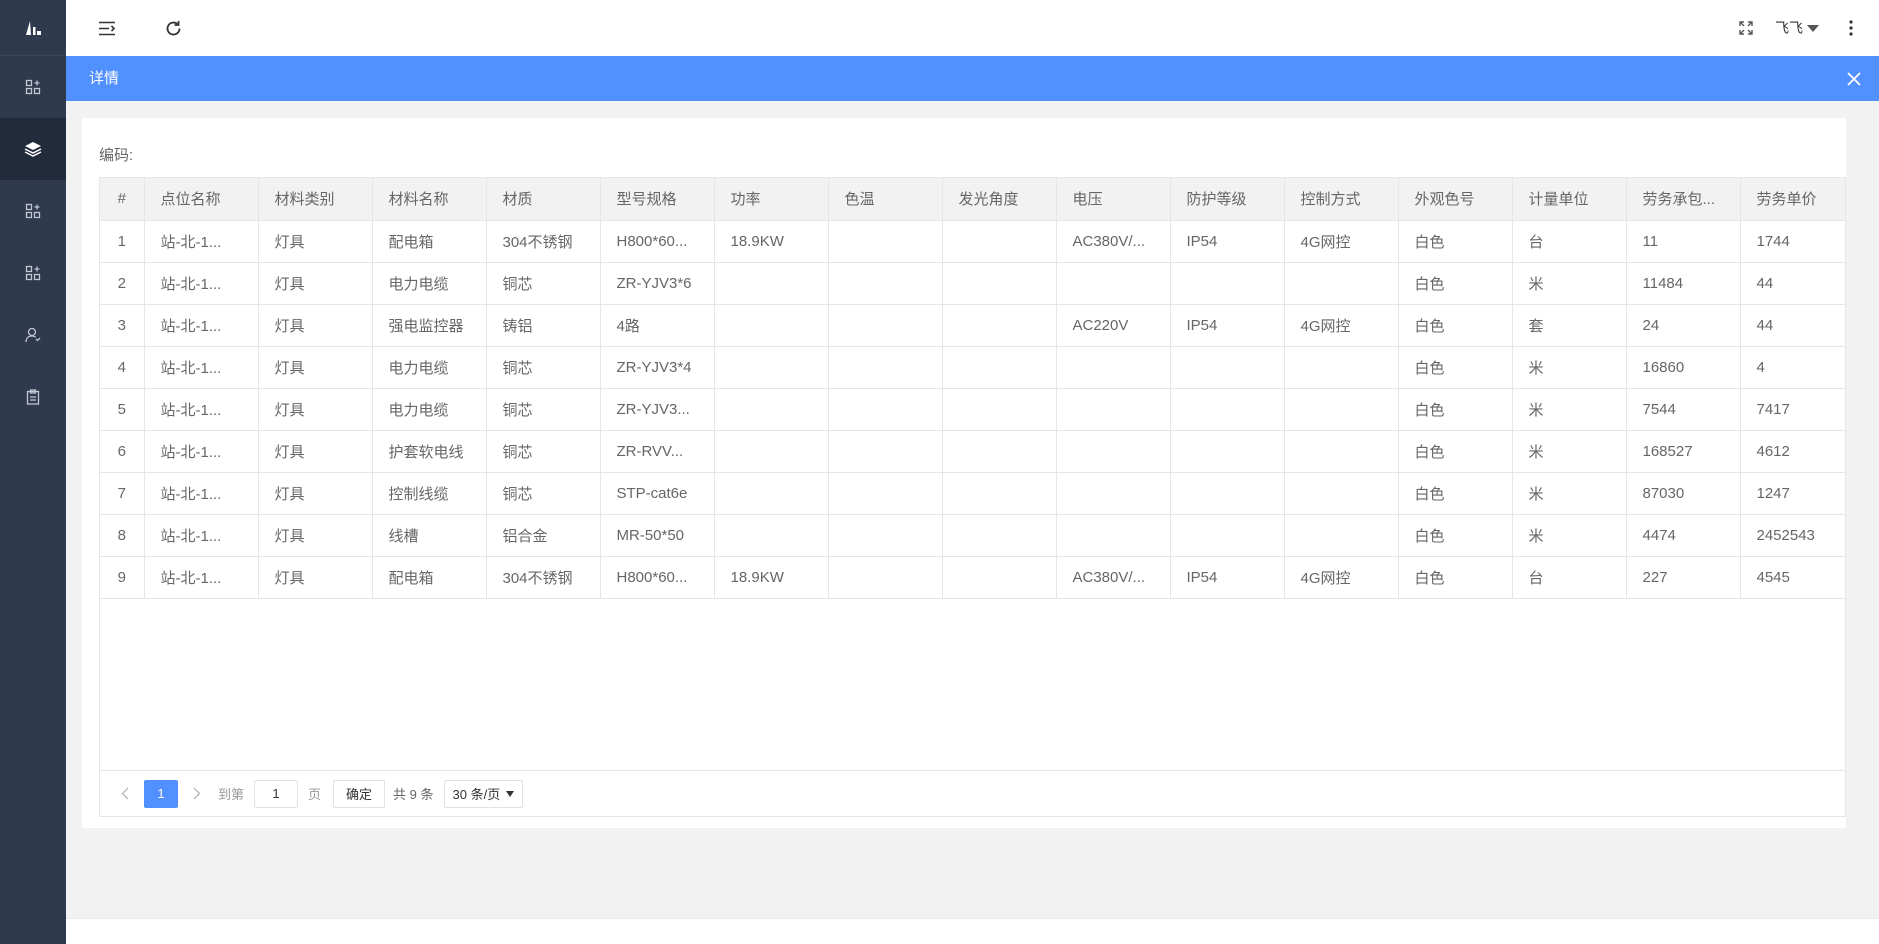 The image size is (1879, 944). What do you see at coordinates (1797, 28) in the screenshot?
I see `user-menu: 飞飞` at bounding box center [1797, 28].